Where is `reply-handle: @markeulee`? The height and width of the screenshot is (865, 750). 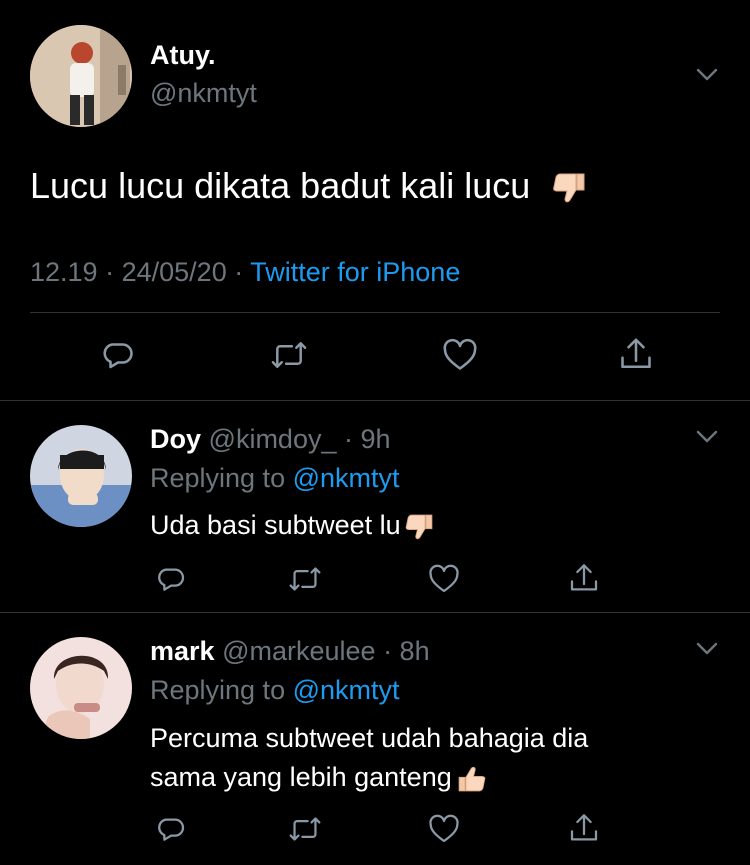 reply-handle: @markeulee is located at coordinates (298, 651).